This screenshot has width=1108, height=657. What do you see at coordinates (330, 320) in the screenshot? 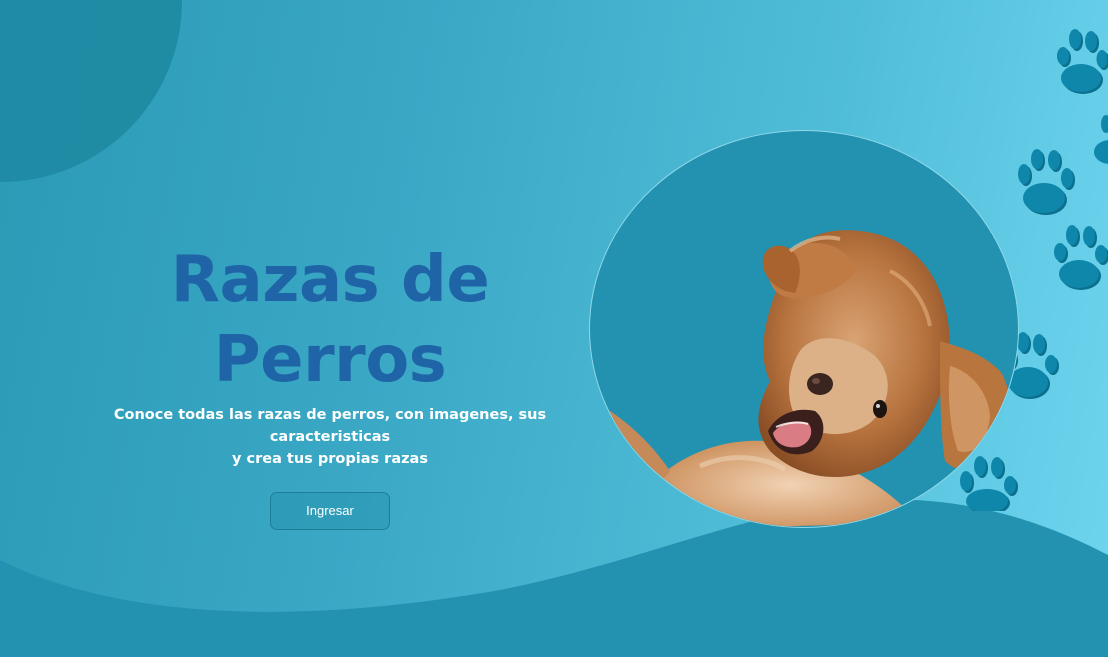
I see `page-title: Razas de Perros` at bounding box center [330, 320].